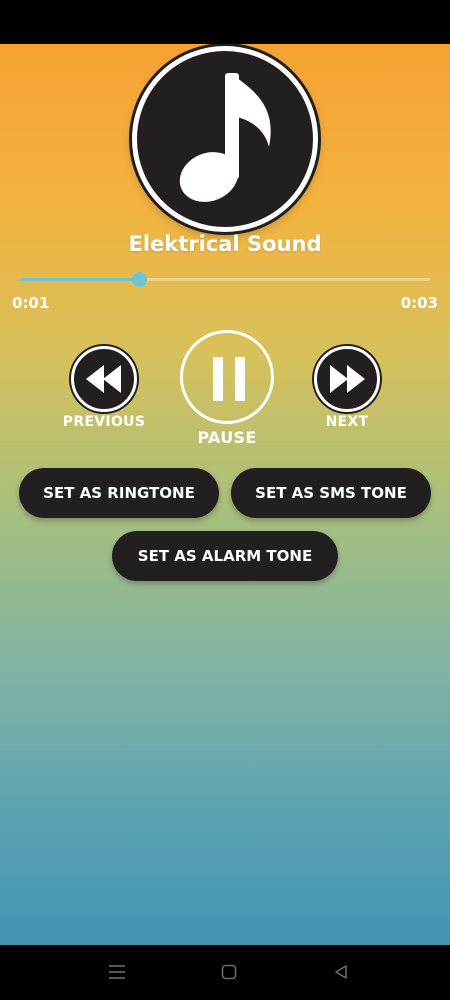 The image size is (450, 1000). I want to click on previous-label: PREVIOUS, so click(104, 422).